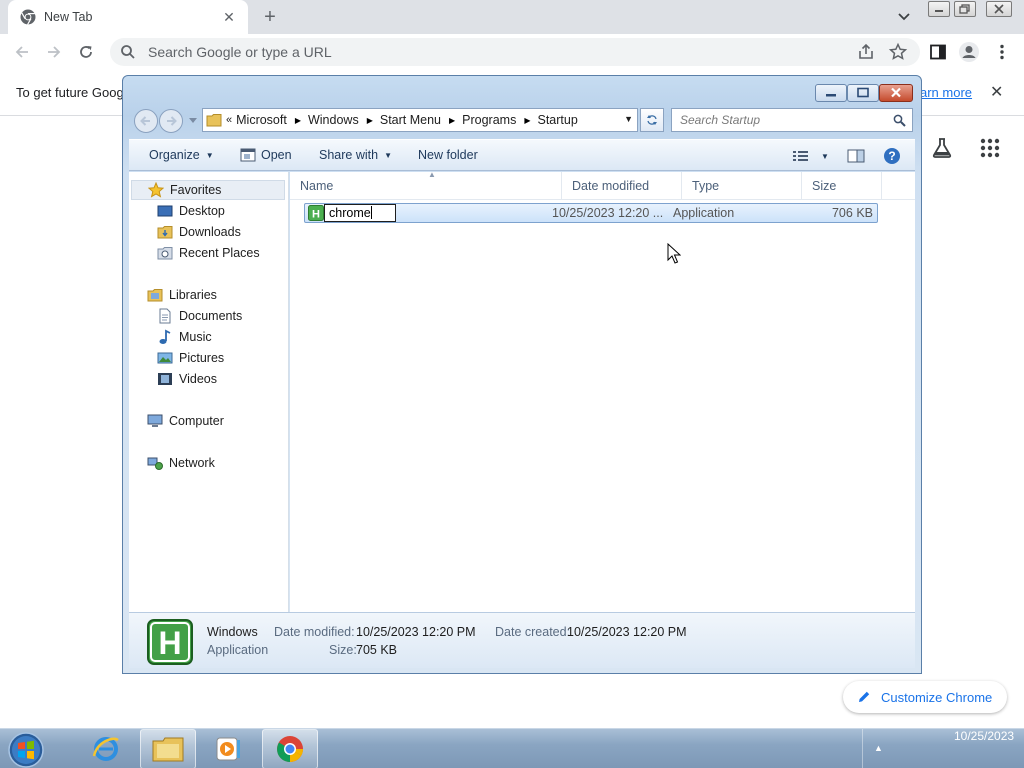 Image resolution: width=1024 pixels, height=768 pixels. I want to click on taskbar-separator, so click(862, 748).